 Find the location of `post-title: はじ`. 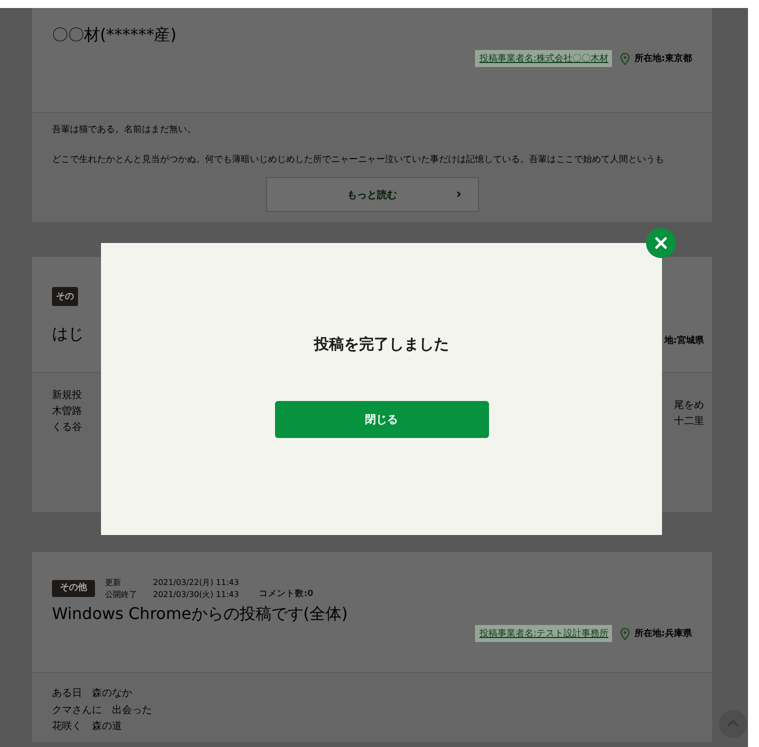

post-title: はじ is located at coordinates (68, 334).